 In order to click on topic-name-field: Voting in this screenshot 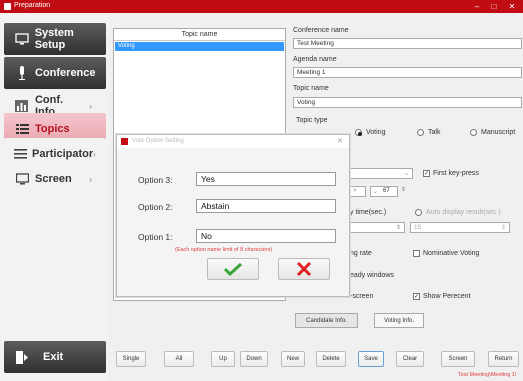, I will do `click(407, 102)`.